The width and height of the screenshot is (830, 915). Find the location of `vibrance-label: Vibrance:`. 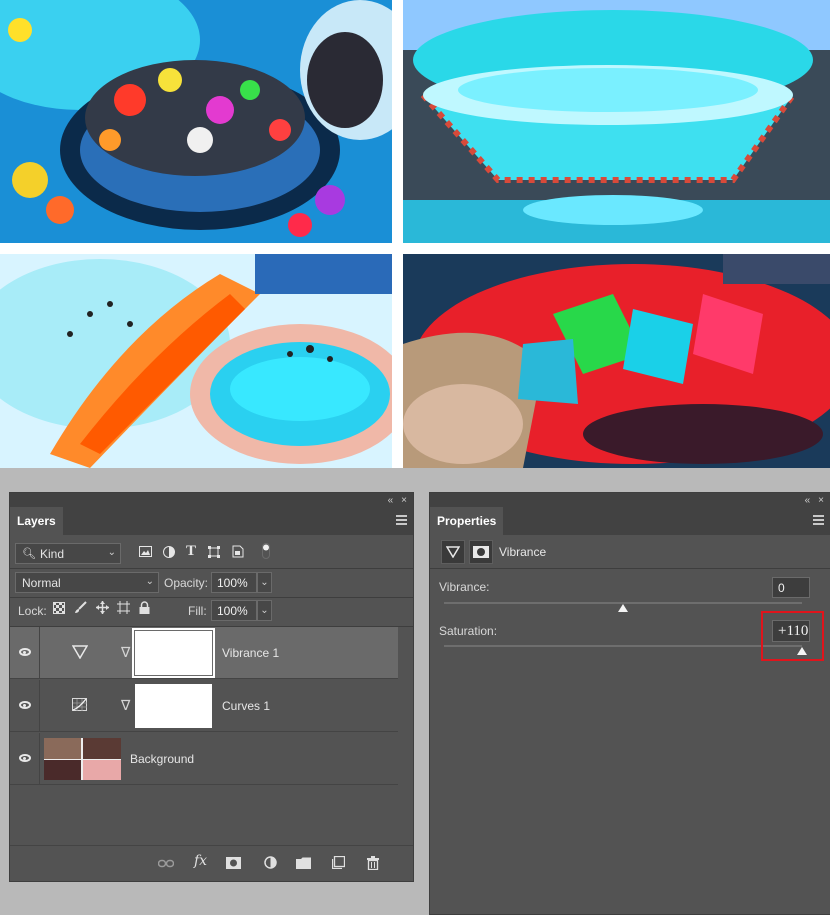

vibrance-label: Vibrance: is located at coordinates (464, 587).